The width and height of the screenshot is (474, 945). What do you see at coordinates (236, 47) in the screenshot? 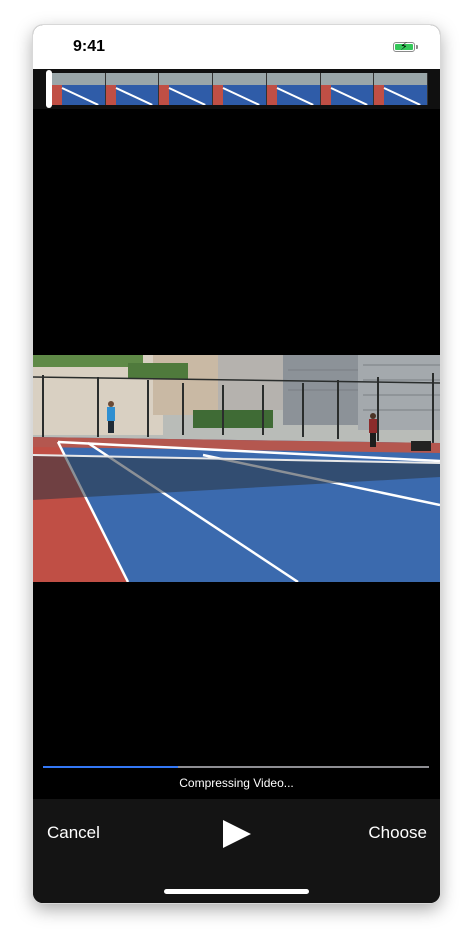
I see `status-bar: 9:41 ⚡` at bounding box center [236, 47].